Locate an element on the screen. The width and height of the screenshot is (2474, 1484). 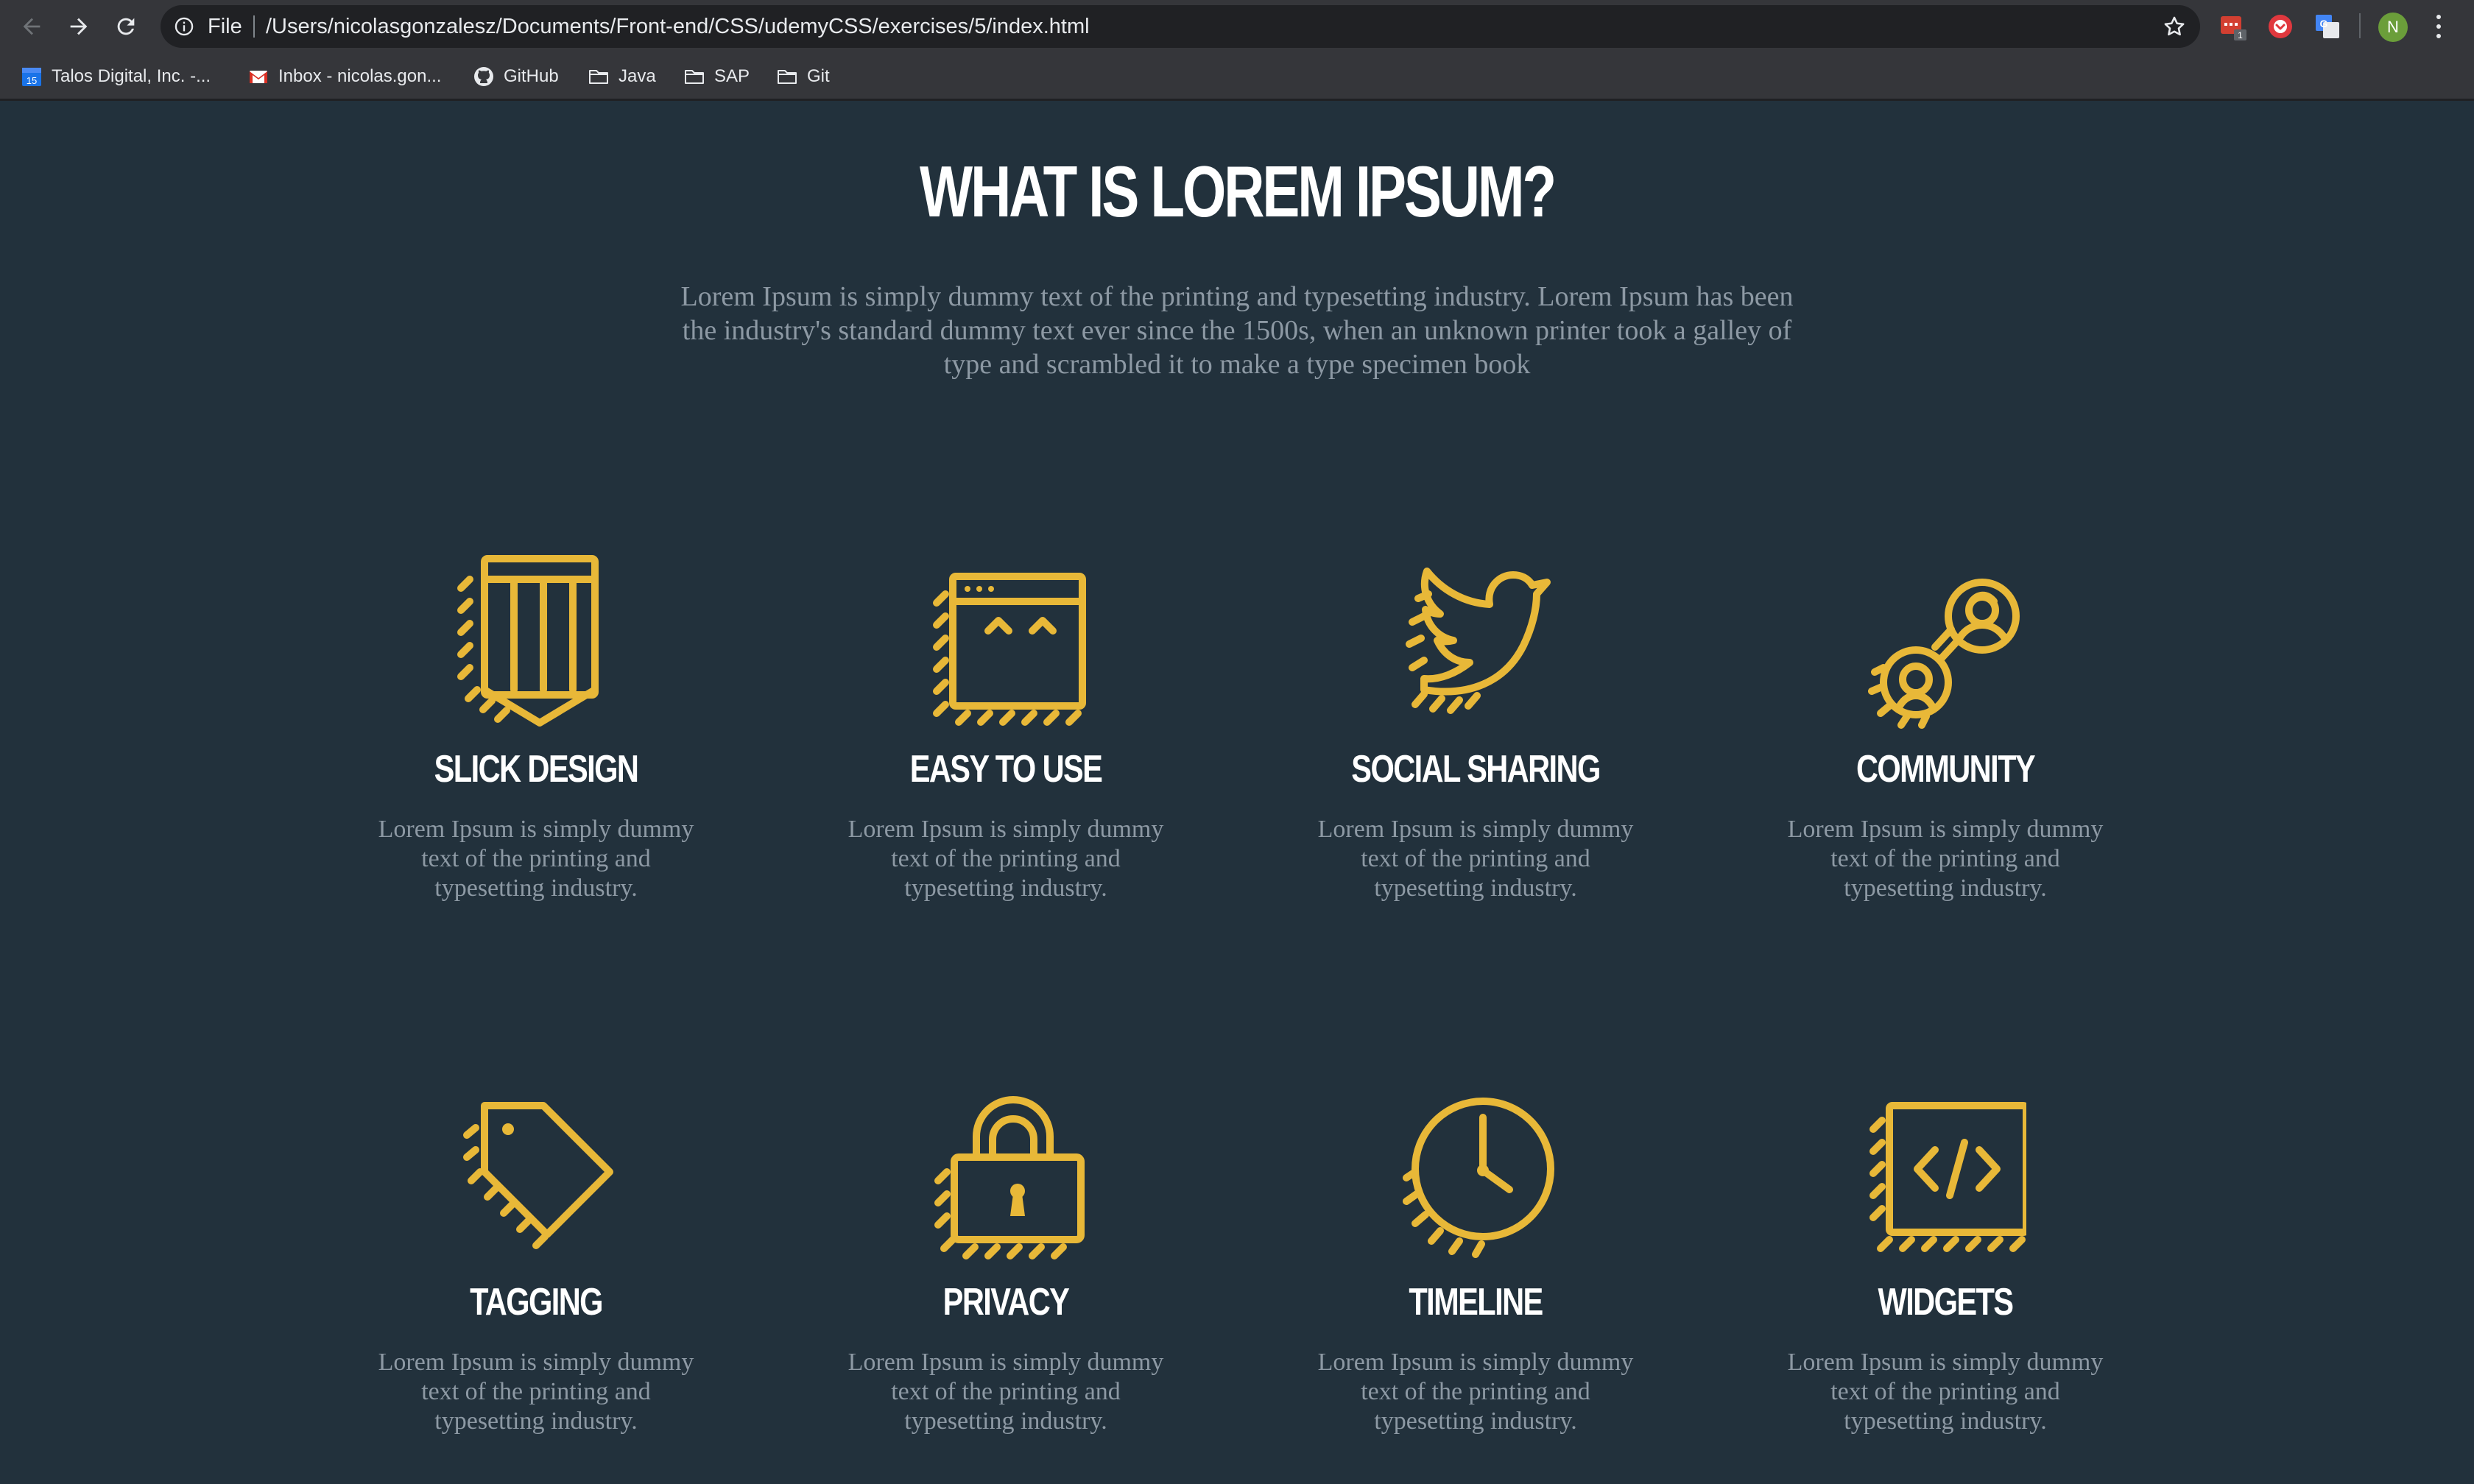
svg-text: G is located at coordinates (2324, 23).